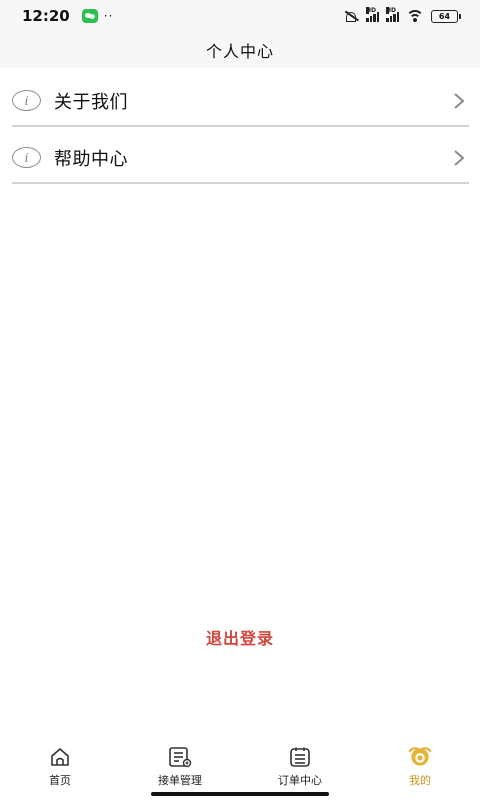 This screenshot has height=800, width=480. I want to click on status-icons: HD HD 64, so click(402, 15).